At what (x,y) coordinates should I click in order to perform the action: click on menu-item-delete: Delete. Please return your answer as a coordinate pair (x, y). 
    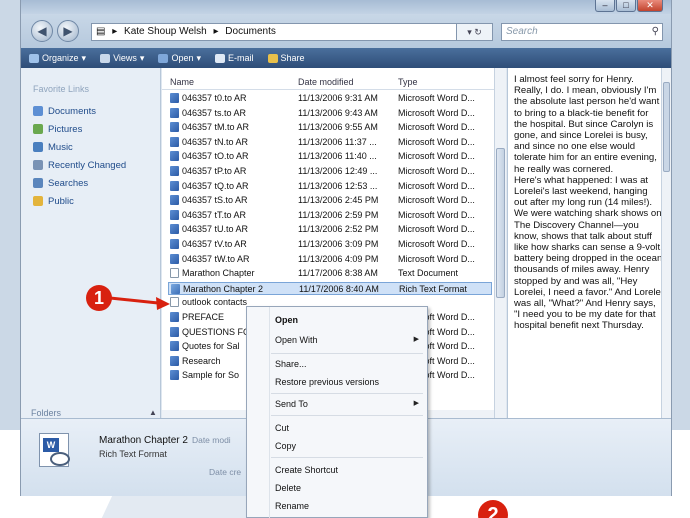
    Looking at the image, I should click on (288, 488).